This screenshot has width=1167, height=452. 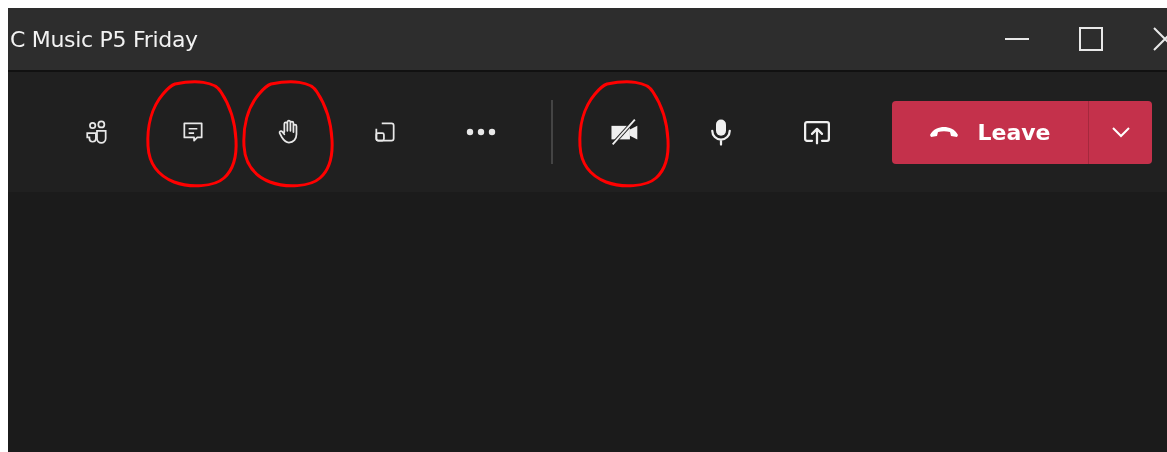 I want to click on window-title: C Music P5 Friday, so click(x=104, y=39).